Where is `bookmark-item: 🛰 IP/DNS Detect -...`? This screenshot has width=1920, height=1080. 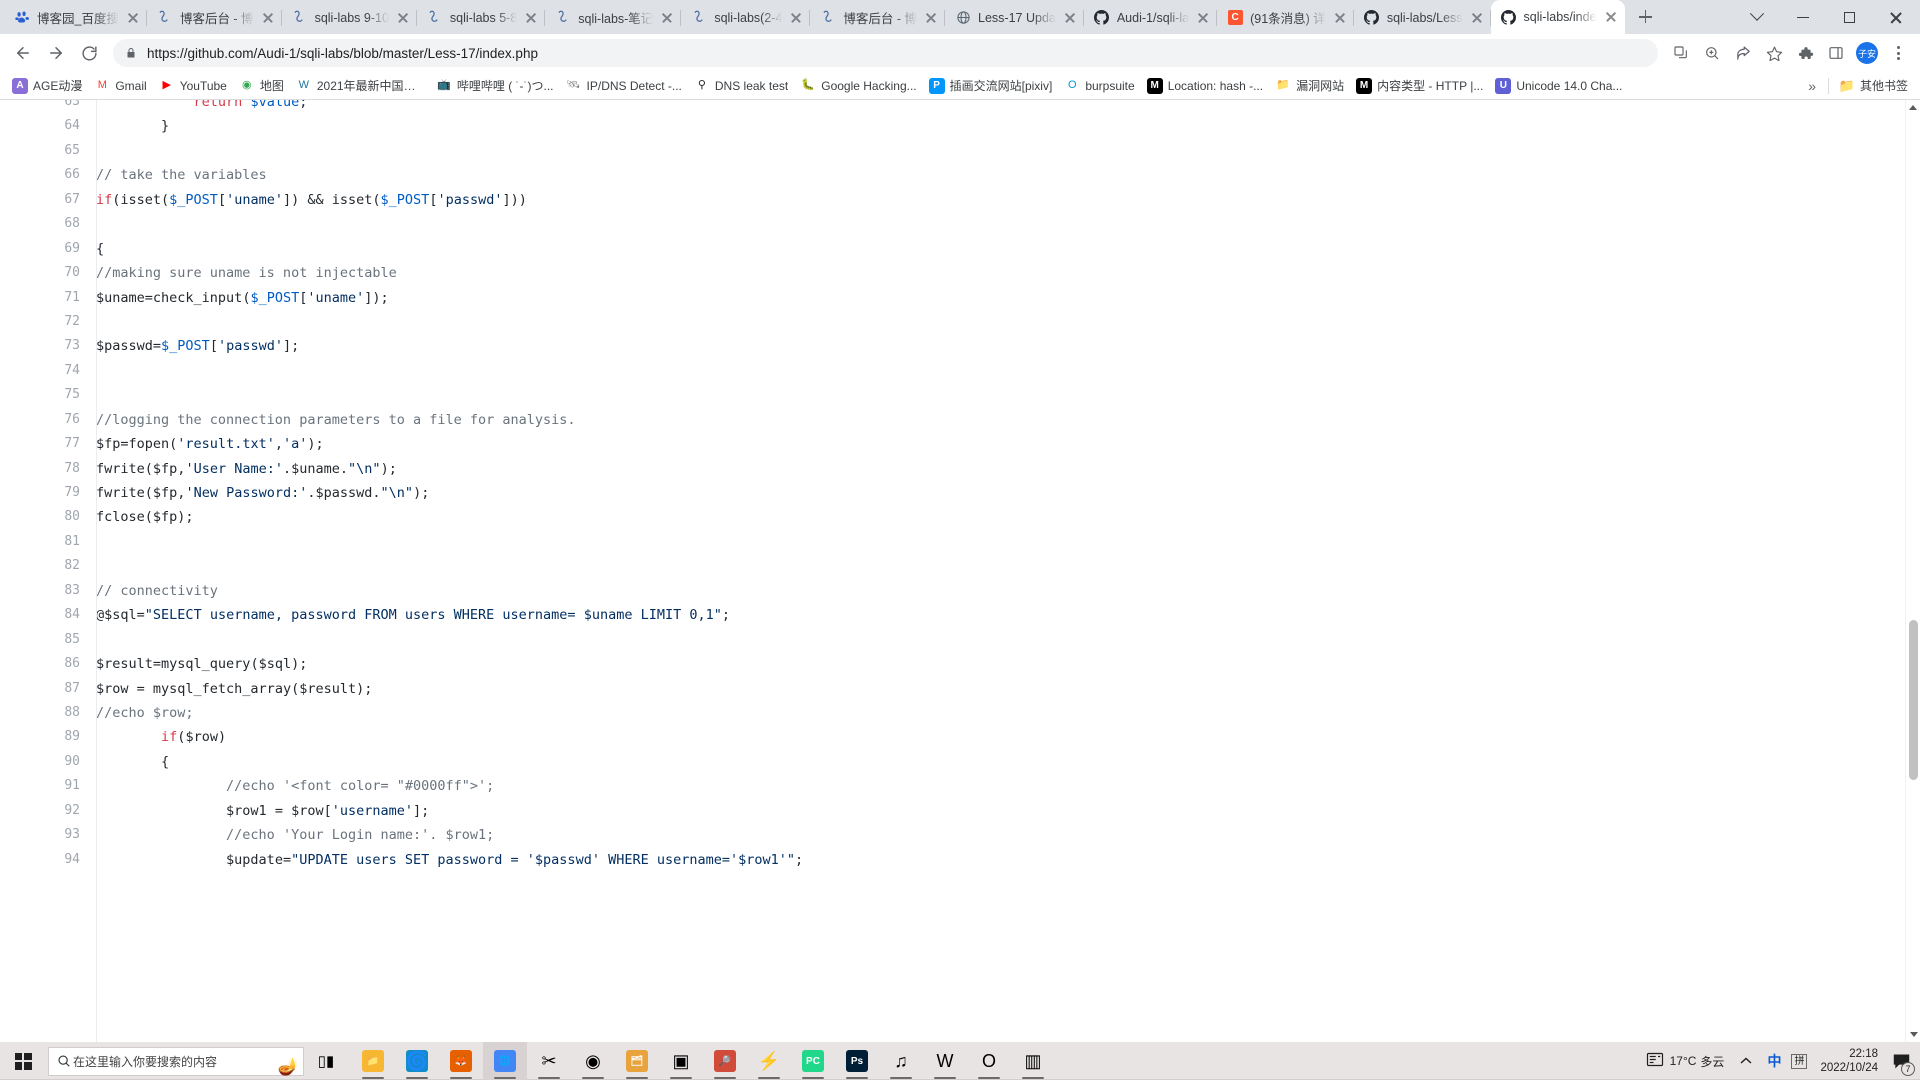 bookmark-item: 🛰 IP/DNS Detect -... is located at coordinates (624, 86).